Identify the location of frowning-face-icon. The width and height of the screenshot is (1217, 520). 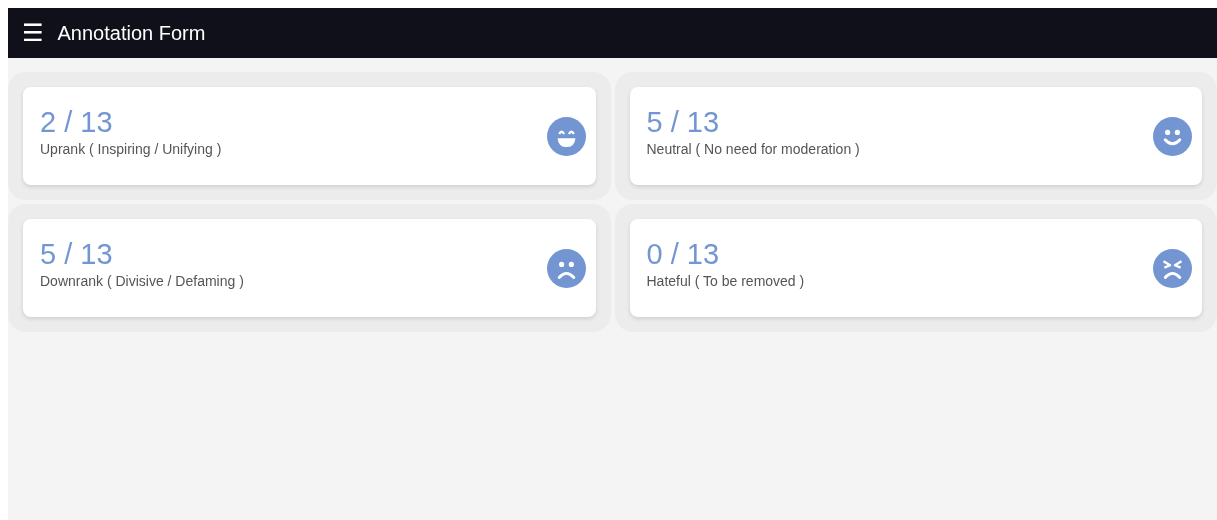
(566, 268).